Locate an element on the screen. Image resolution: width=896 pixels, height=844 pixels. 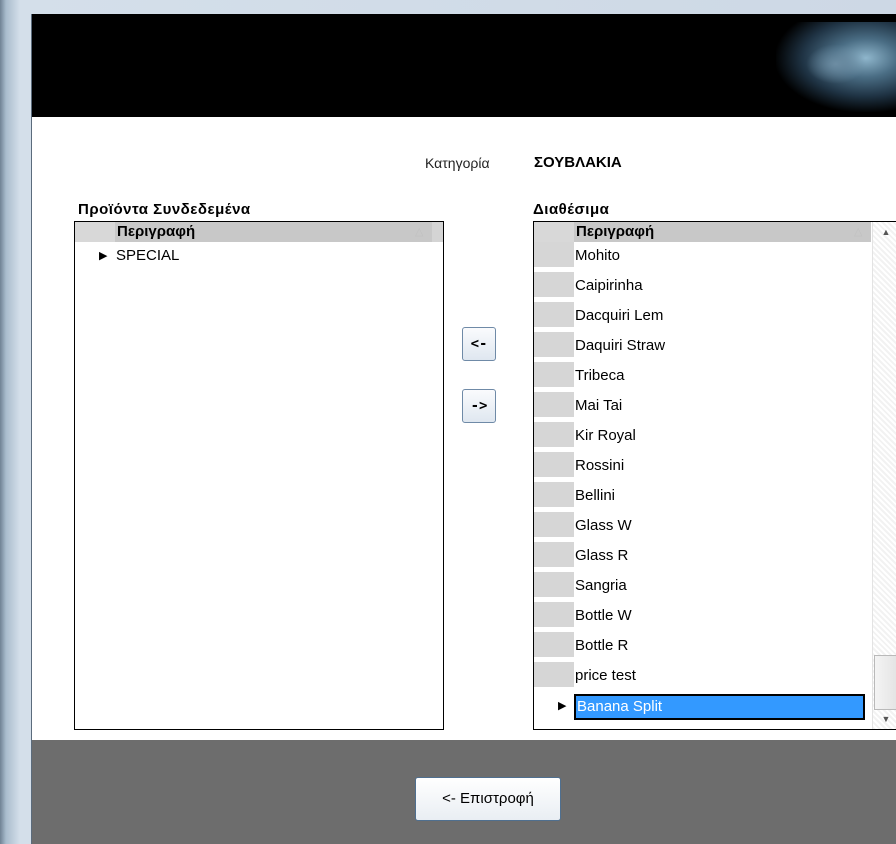
available-products-title: Διαθέσιμα is located at coordinates (571, 209).